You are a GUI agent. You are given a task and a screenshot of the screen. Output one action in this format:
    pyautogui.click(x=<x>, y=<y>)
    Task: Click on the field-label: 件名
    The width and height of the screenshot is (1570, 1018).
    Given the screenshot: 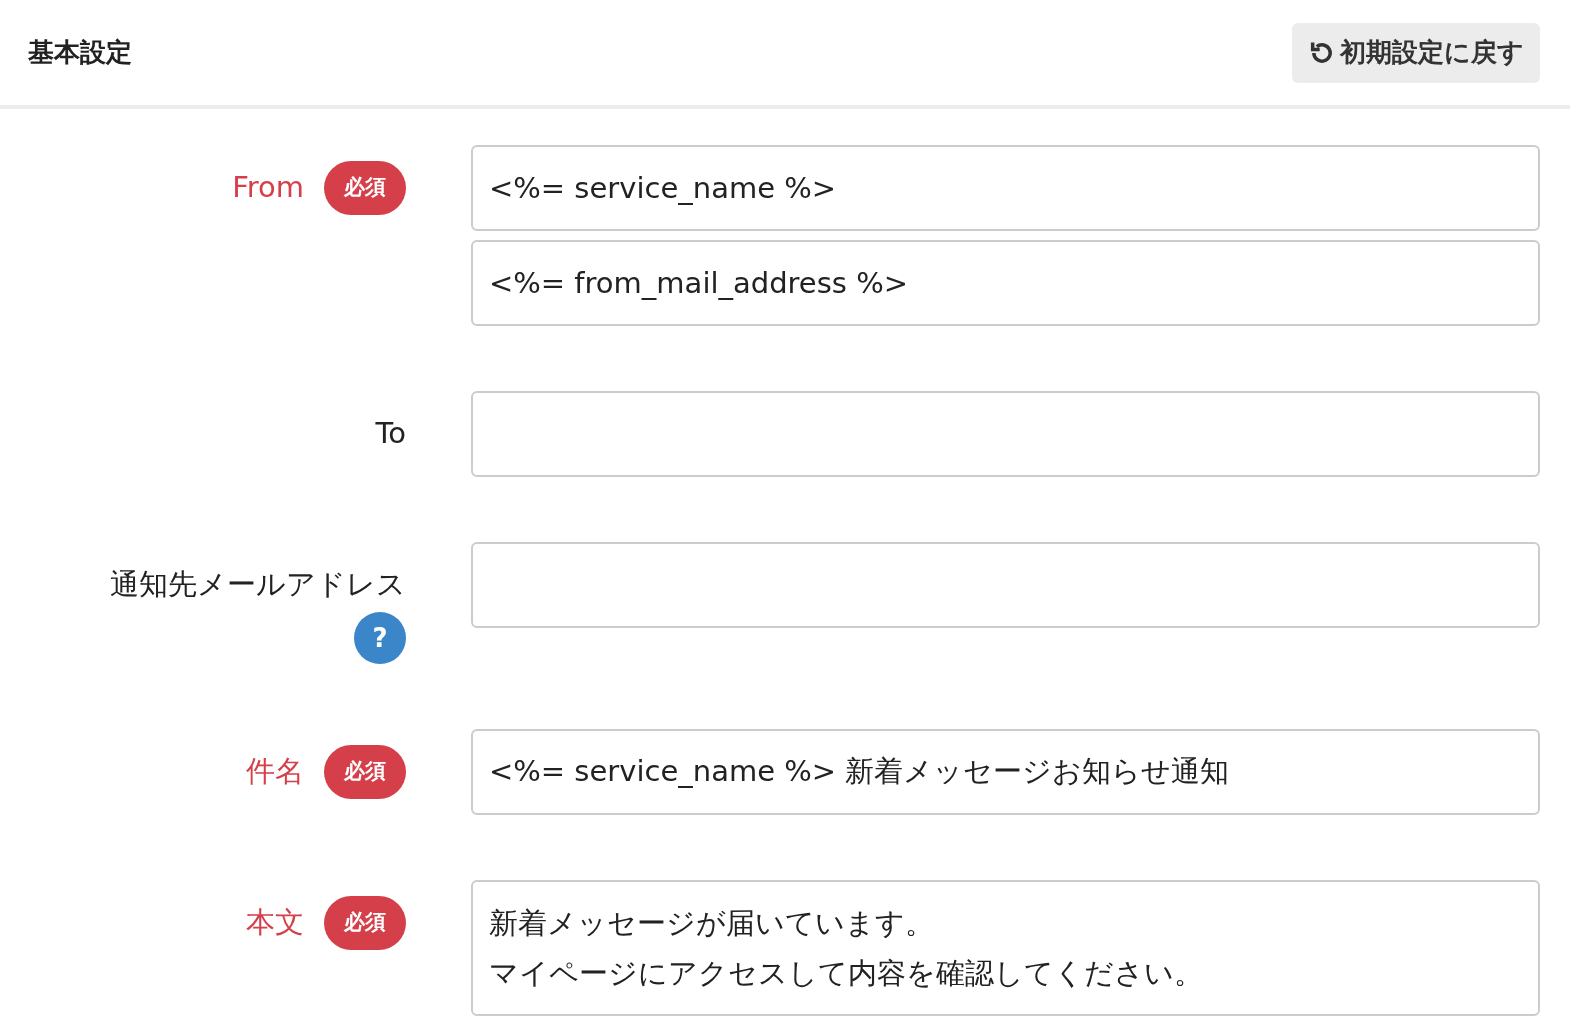 What is the action you would take?
    pyautogui.click(x=275, y=772)
    